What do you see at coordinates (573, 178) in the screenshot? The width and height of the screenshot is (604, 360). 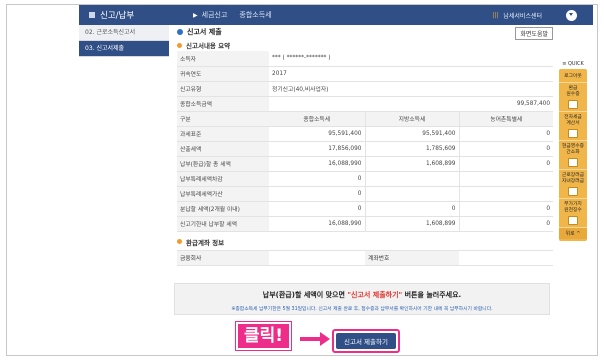 I see `quick-label: 근로장려금 자녀장려금` at bounding box center [573, 178].